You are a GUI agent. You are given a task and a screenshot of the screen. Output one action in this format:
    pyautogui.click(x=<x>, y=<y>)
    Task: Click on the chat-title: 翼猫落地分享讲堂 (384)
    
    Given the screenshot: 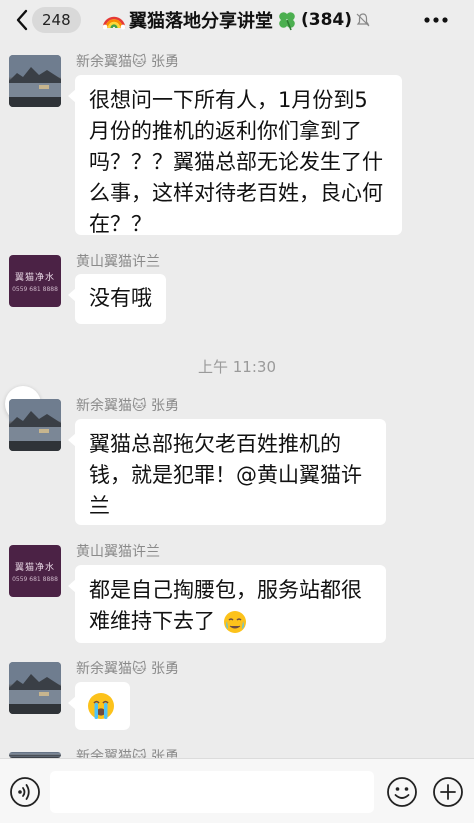 What is the action you would take?
    pyautogui.click(x=236, y=20)
    